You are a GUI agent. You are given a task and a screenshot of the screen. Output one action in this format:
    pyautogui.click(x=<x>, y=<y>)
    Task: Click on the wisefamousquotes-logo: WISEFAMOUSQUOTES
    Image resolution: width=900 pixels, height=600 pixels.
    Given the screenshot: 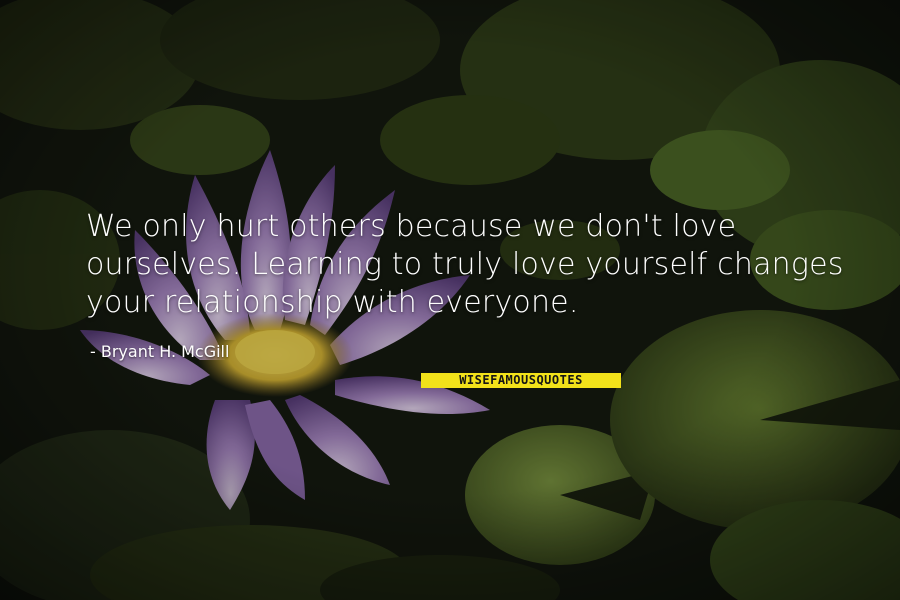 What is the action you would take?
    pyautogui.click(x=521, y=380)
    